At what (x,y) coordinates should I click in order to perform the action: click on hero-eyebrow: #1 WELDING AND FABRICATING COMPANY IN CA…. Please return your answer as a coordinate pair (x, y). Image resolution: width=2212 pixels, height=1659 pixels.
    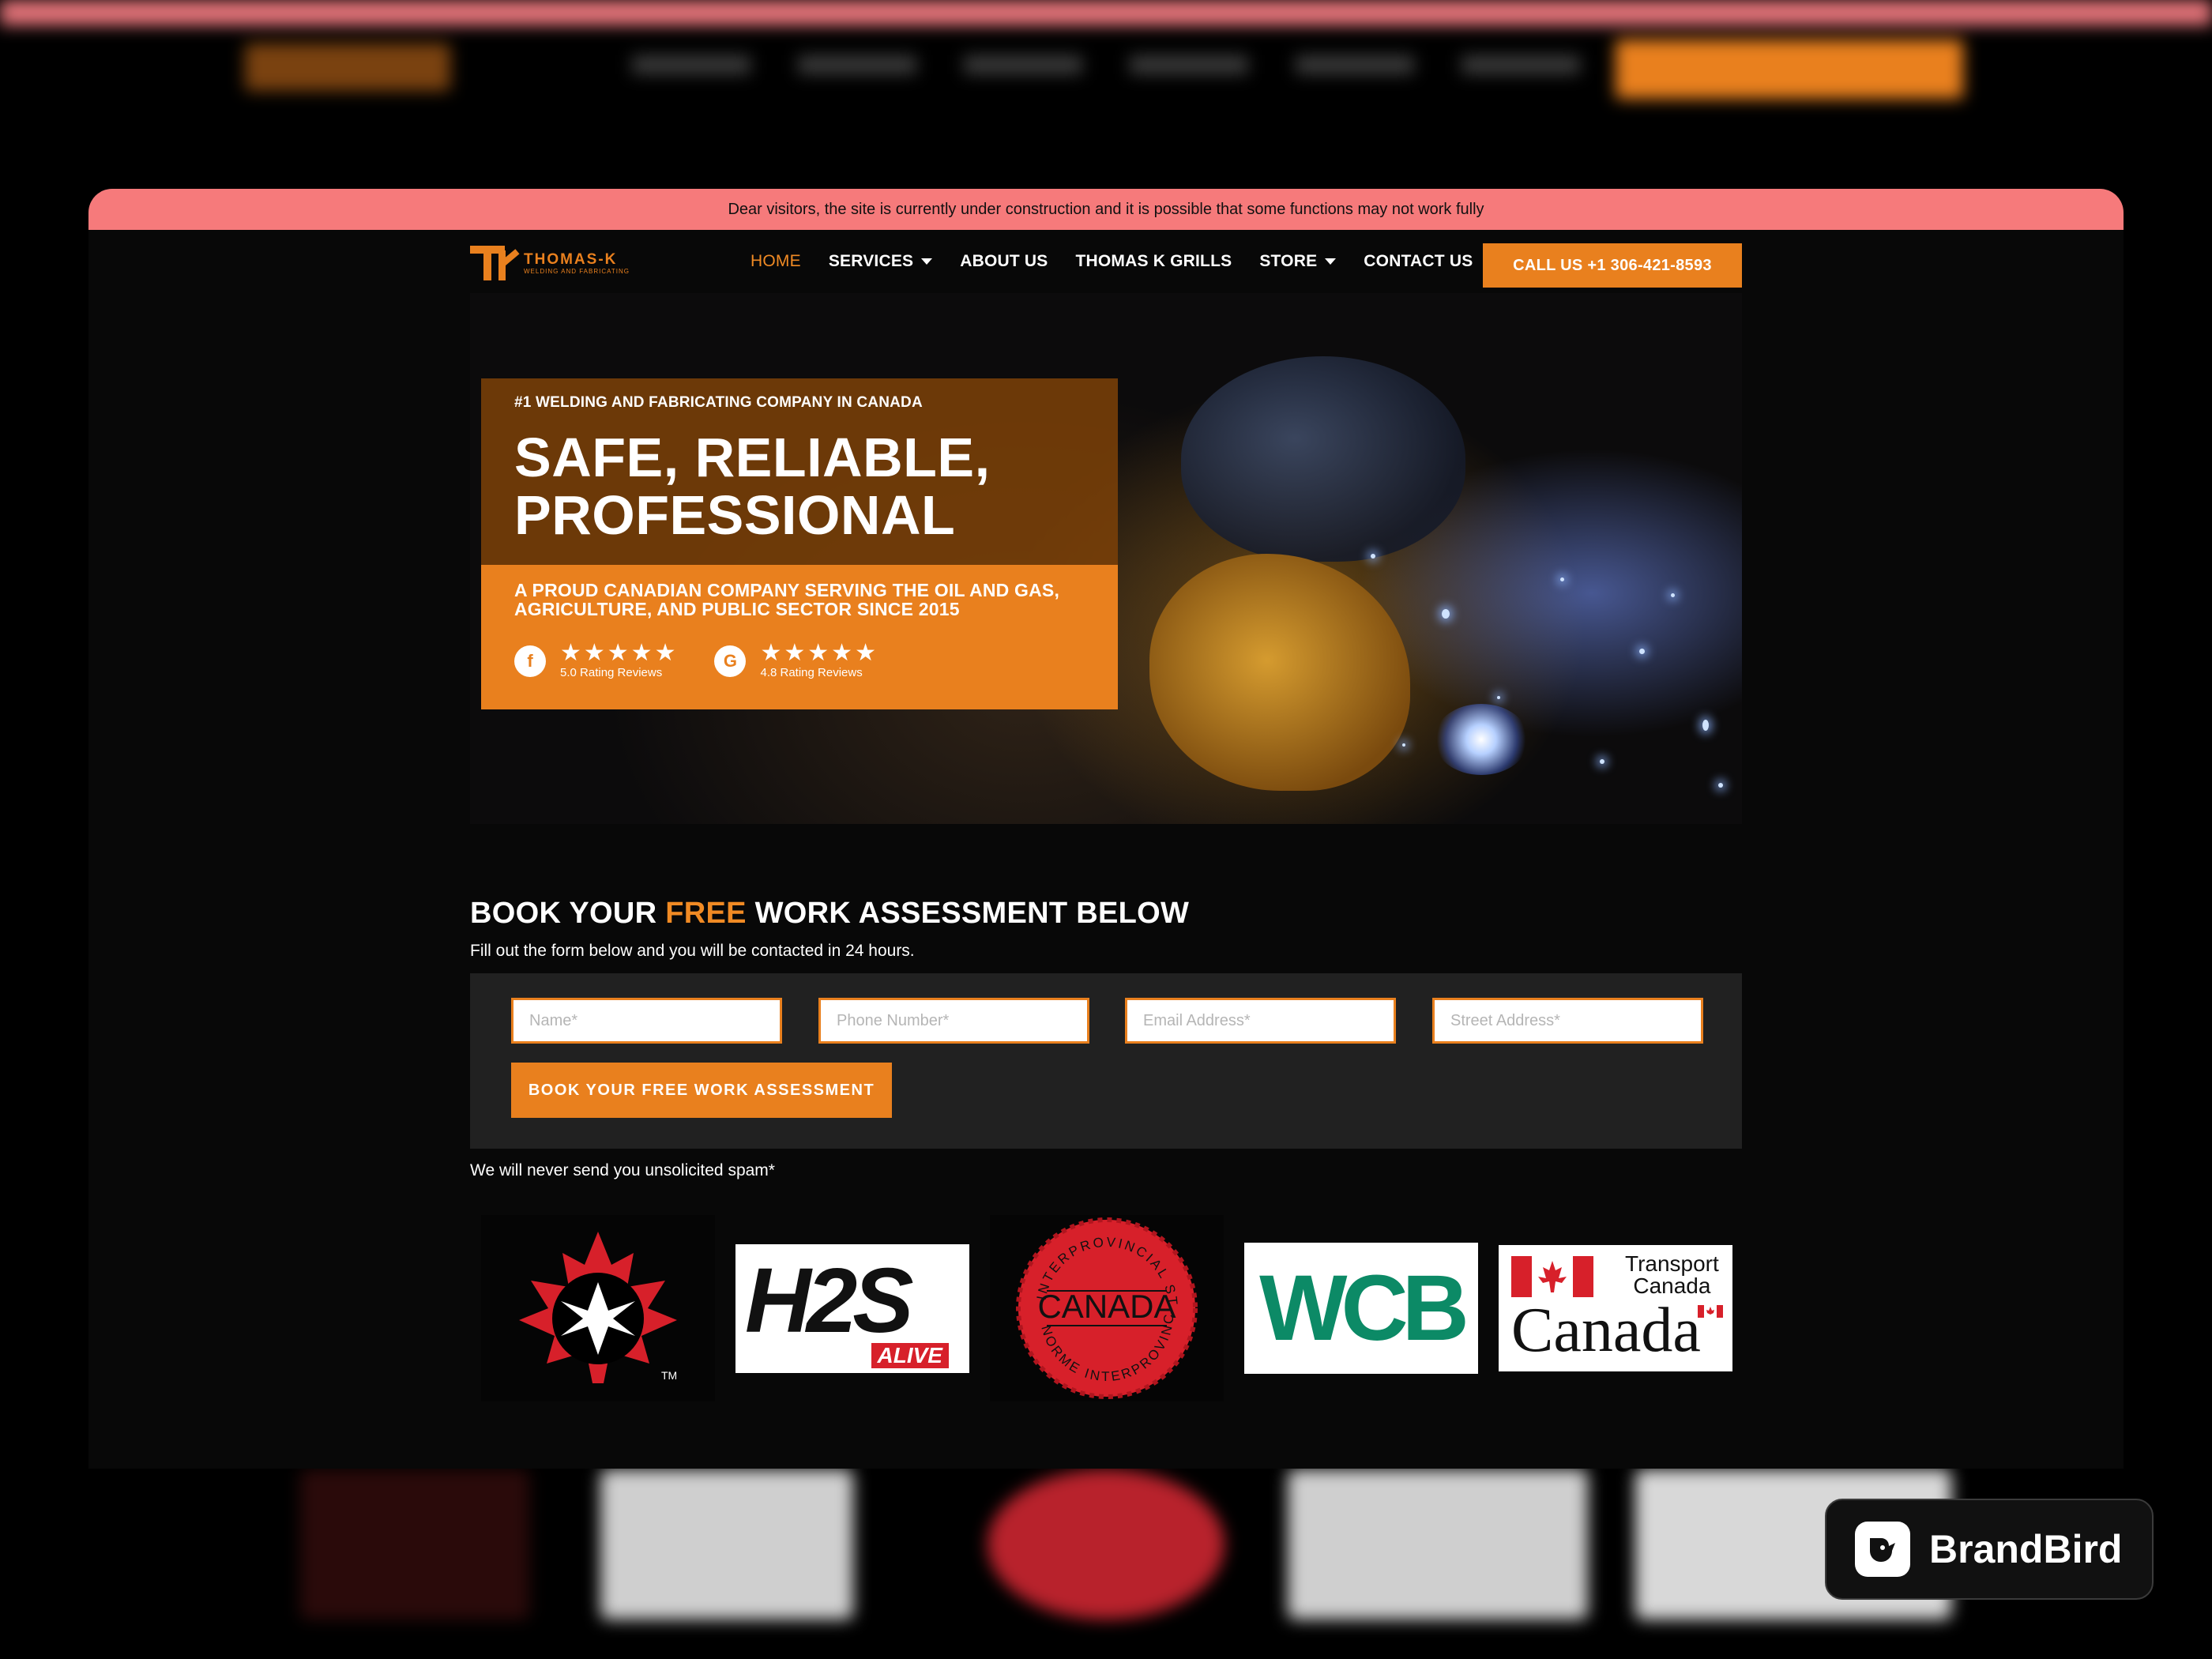
    Looking at the image, I should click on (718, 402).